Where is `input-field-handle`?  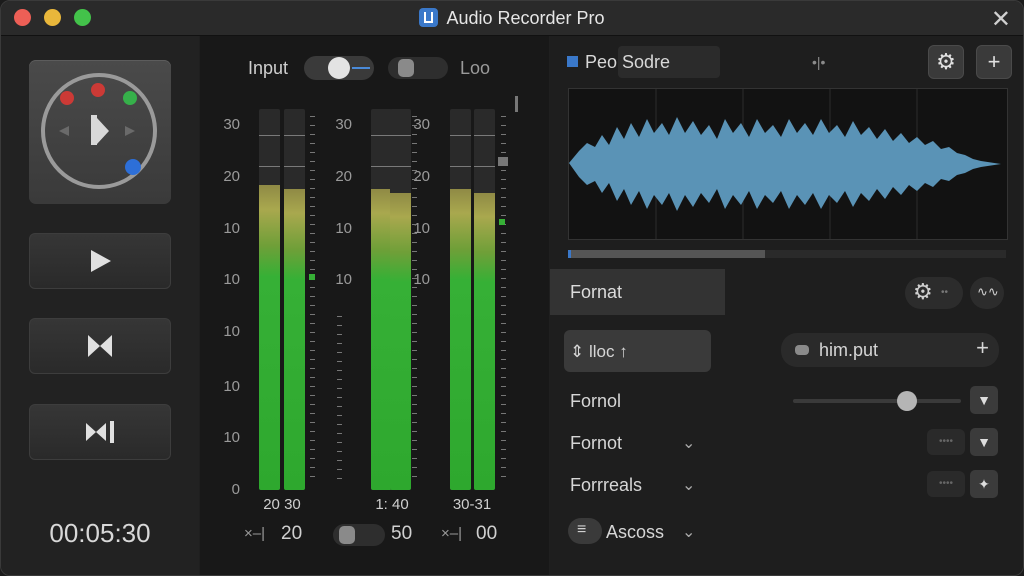
input-field-handle is located at coordinates (802, 350).